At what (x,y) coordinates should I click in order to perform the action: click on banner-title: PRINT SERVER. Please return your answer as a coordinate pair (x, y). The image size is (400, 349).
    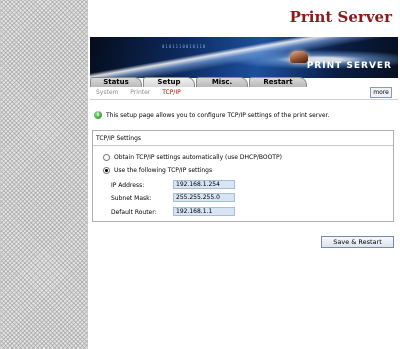
    Looking at the image, I should click on (349, 66).